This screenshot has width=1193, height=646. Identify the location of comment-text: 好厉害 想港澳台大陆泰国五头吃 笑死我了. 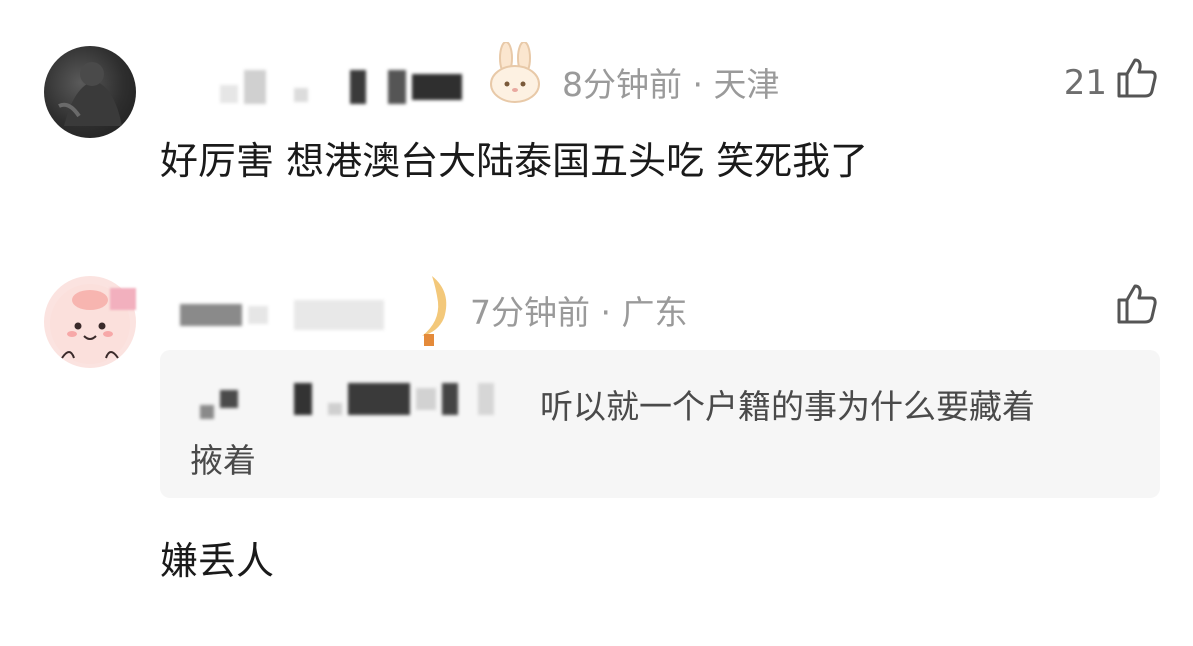
(514, 161).